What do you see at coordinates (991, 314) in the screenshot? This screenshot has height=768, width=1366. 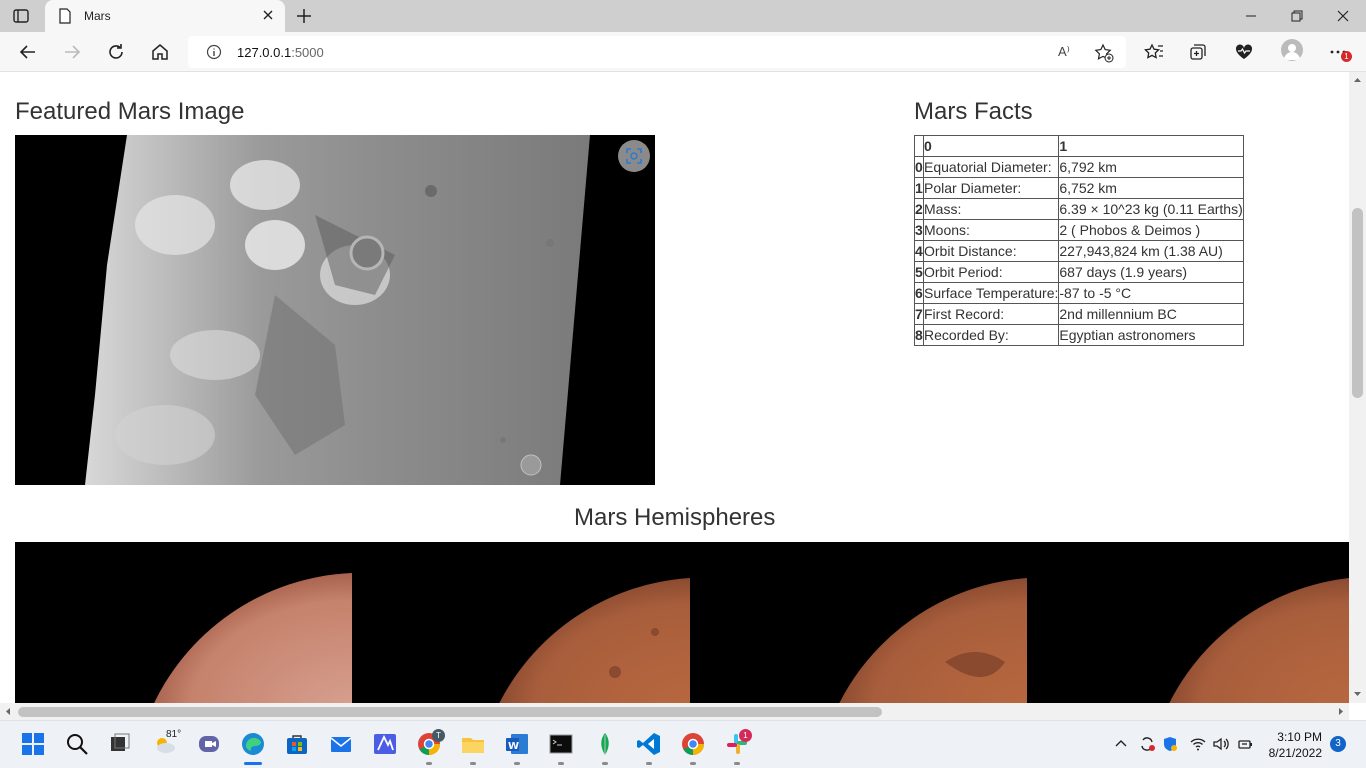 I see `fact-label: First Record:` at bounding box center [991, 314].